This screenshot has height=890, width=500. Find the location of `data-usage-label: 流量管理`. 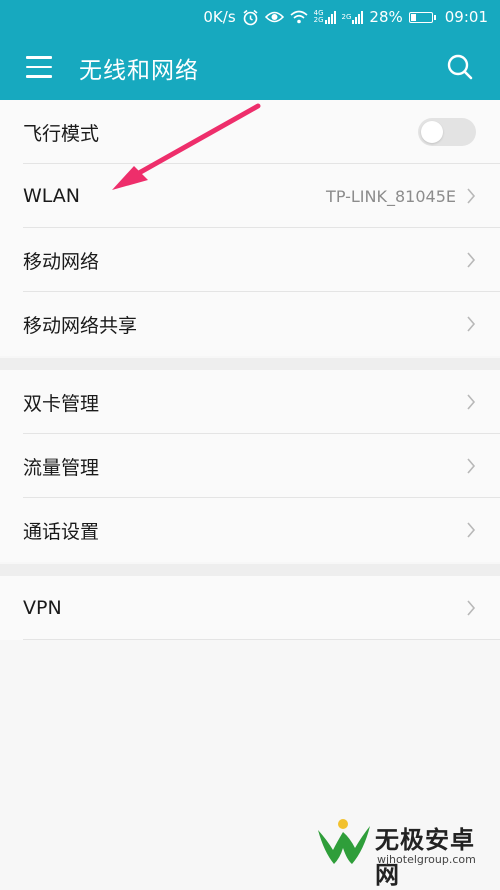

data-usage-label: 流量管理 is located at coordinates (61, 467).